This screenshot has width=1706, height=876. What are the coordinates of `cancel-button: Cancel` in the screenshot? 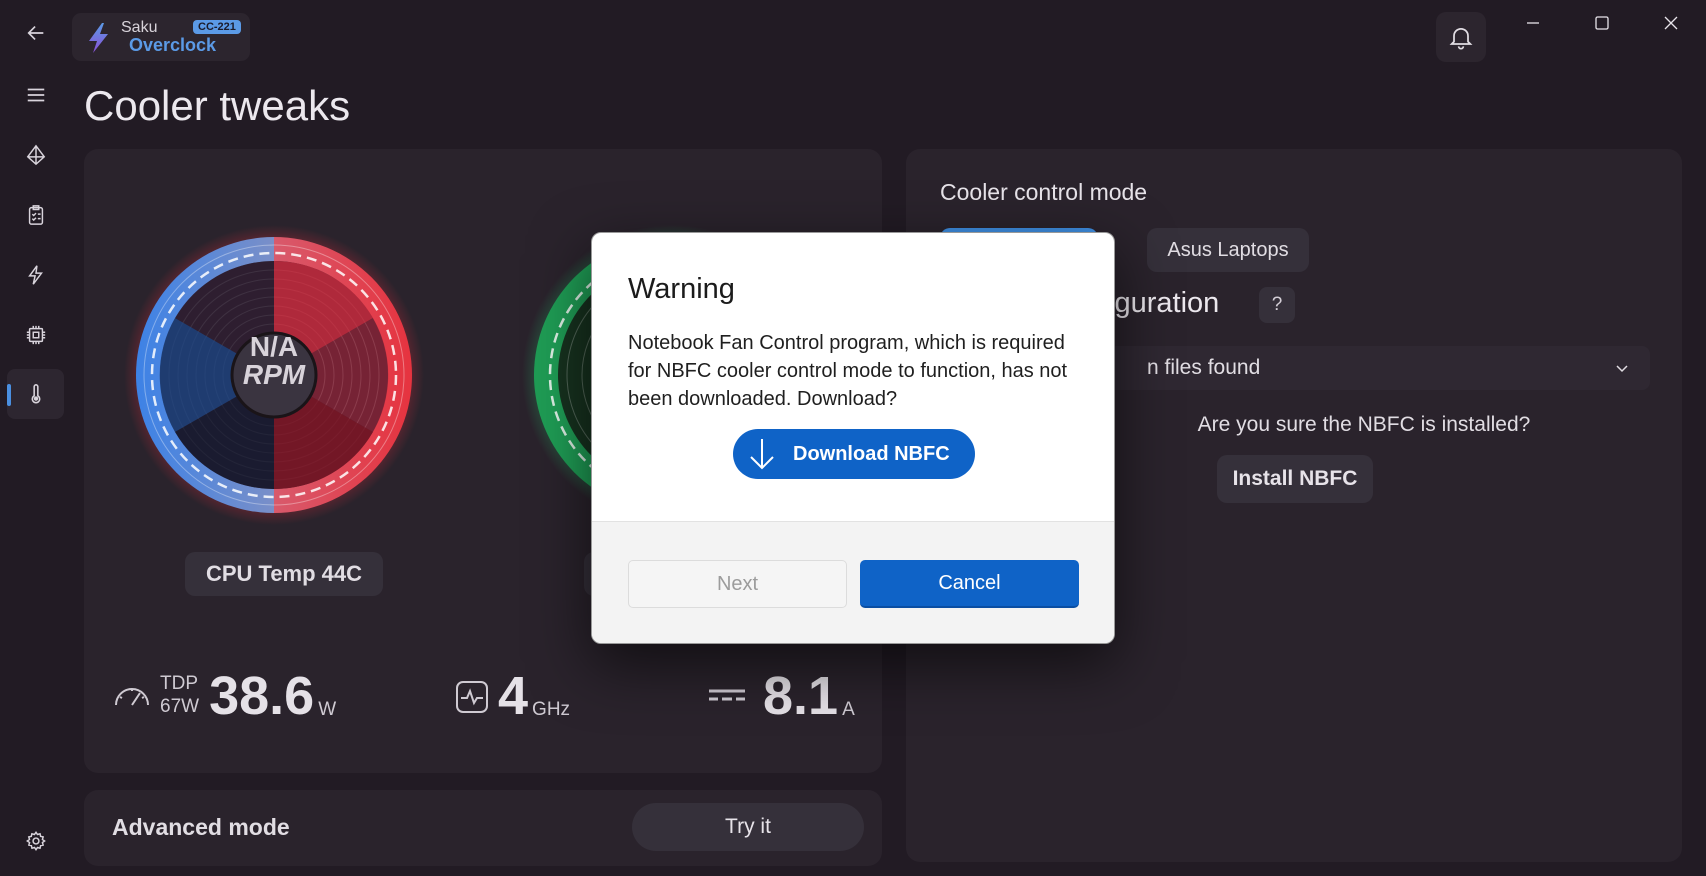 It's located at (969, 584).